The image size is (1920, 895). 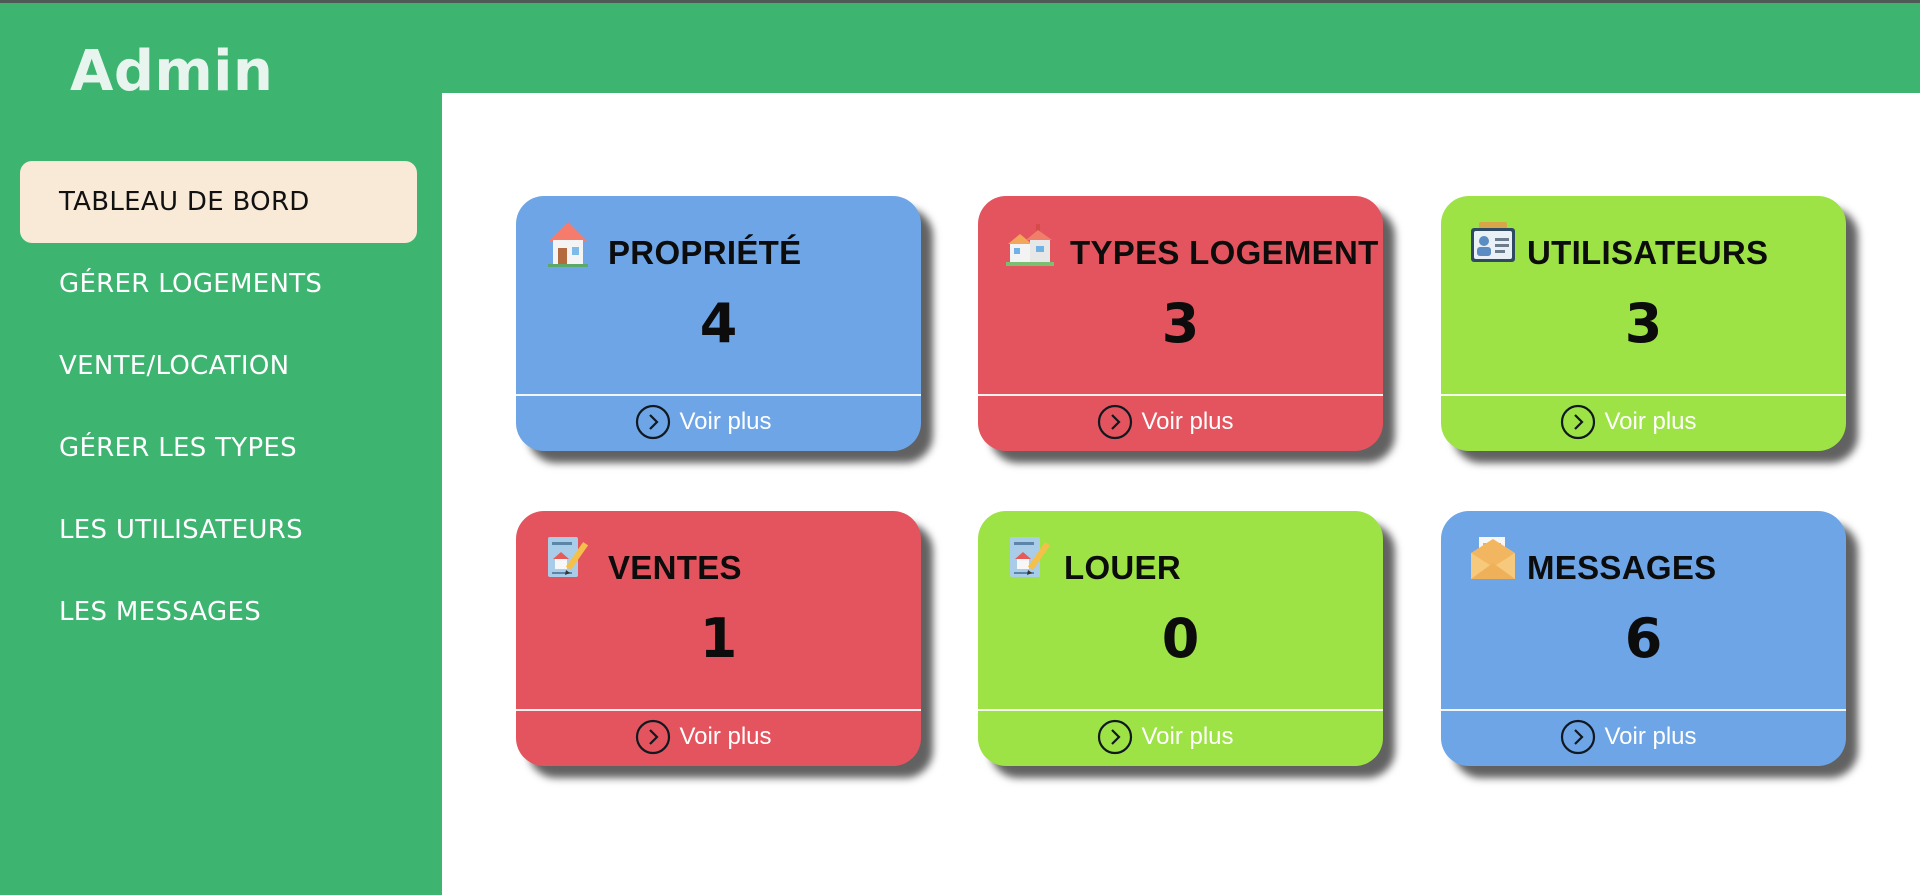 What do you see at coordinates (1648, 252) in the screenshot?
I see `card-title: UTILISATEURS` at bounding box center [1648, 252].